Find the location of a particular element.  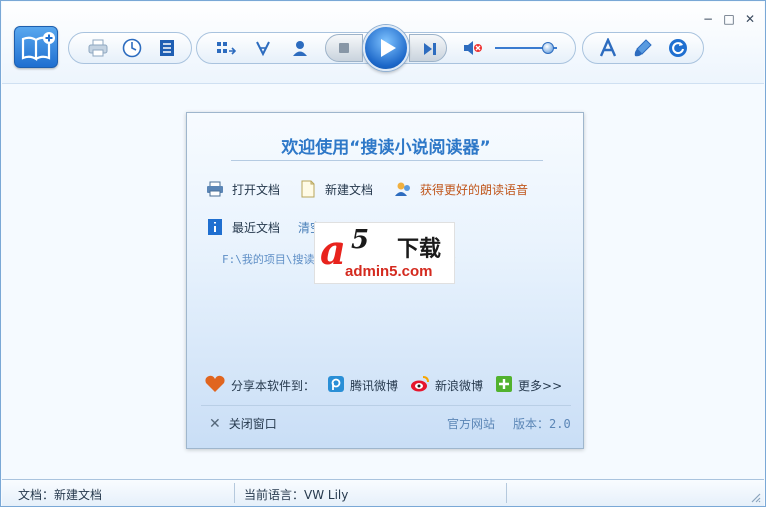

heart-icon is located at coordinates (215, 385).